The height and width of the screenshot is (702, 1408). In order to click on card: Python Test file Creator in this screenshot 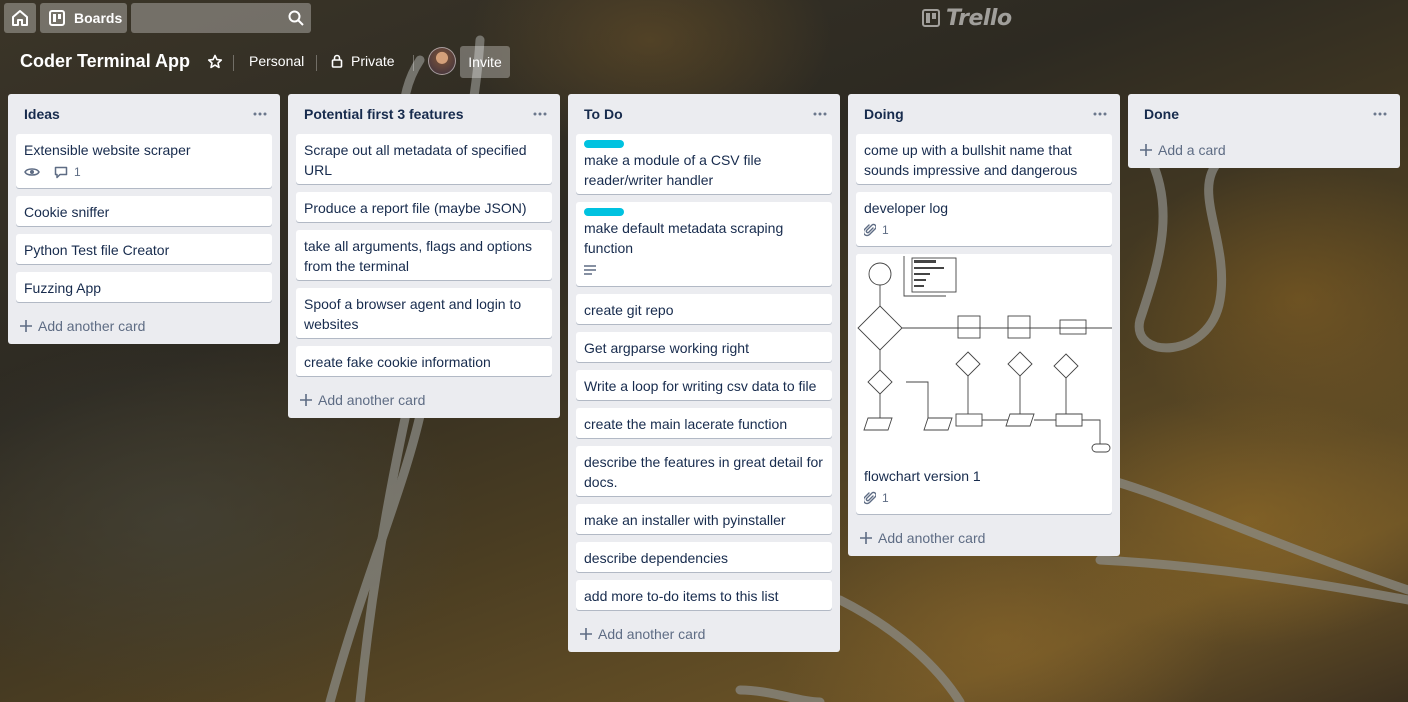, I will do `click(144, 249)`.